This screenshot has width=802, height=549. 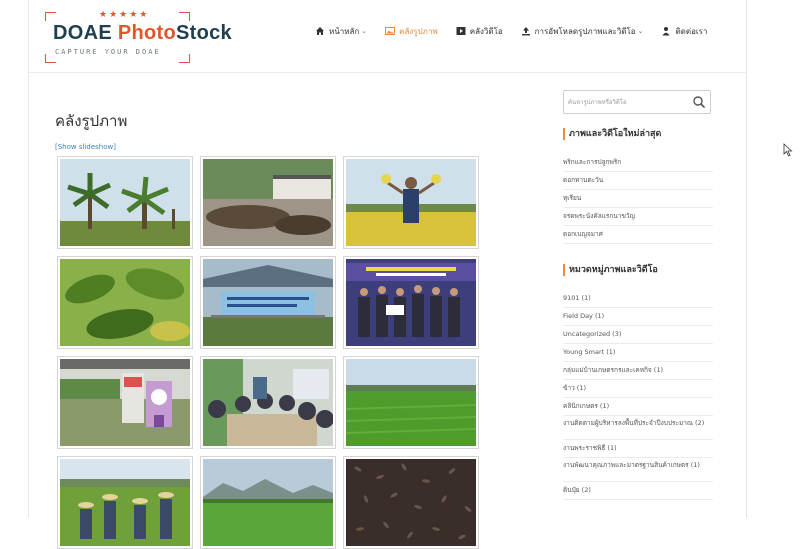 I want to click on recent-item: ดอกเบญจมาศ, so click(x=638, y=235).